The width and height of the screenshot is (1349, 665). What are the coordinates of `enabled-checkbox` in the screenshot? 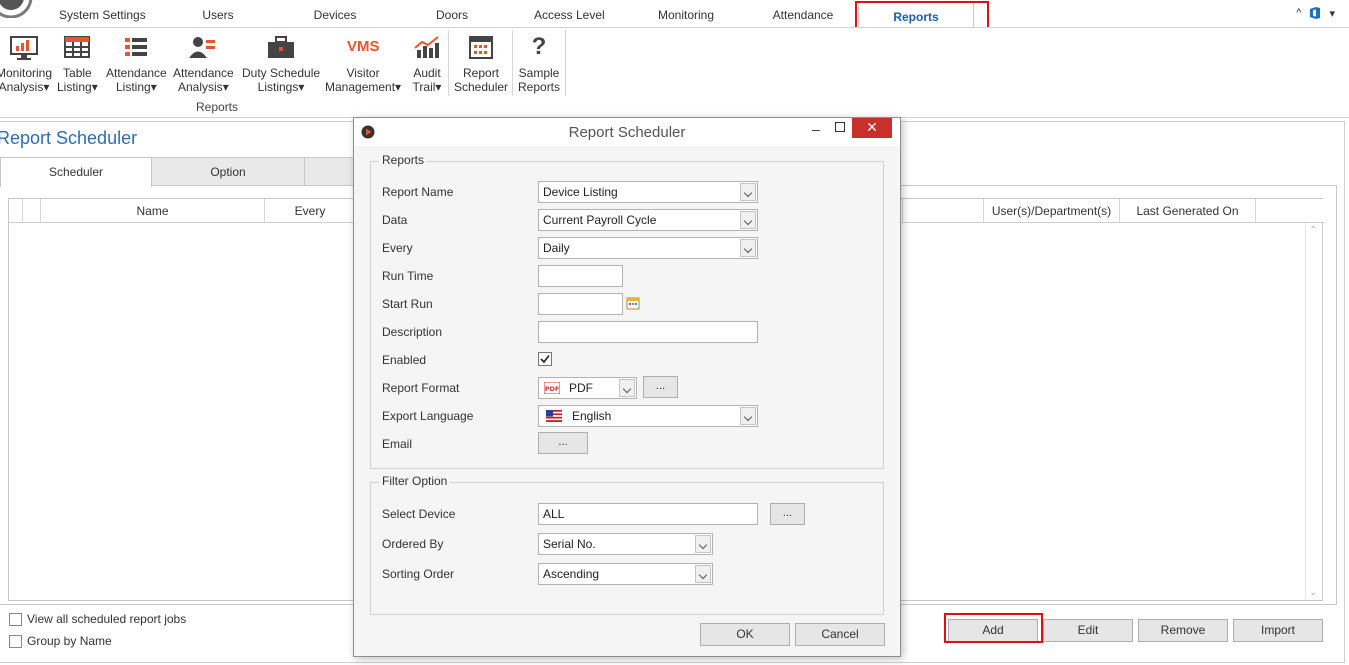 It's located at (545, 359).